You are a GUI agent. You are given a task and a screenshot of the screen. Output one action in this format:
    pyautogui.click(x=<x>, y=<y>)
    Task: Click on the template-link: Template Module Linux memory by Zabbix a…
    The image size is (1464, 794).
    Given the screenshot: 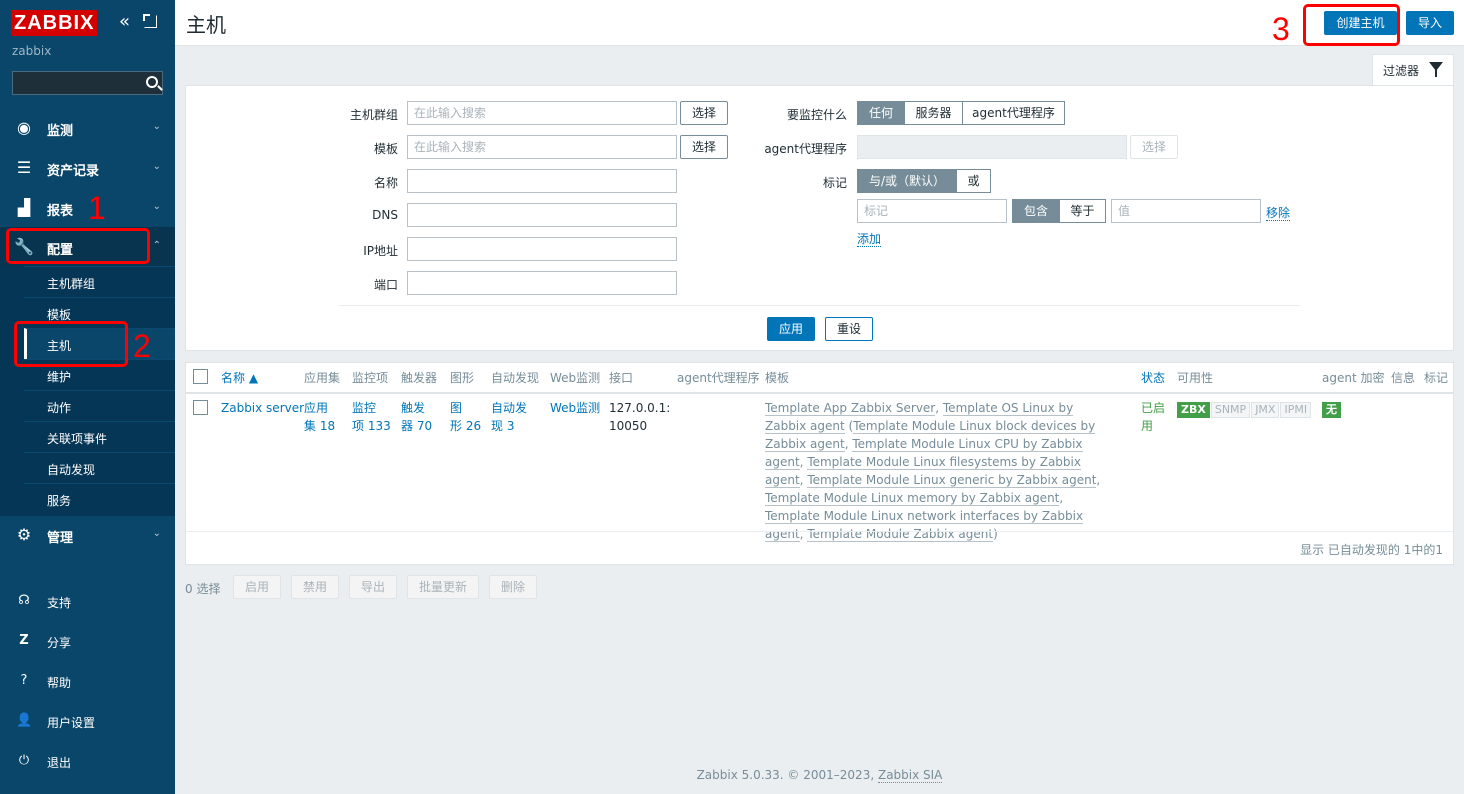 What is the action you would take?
    pyautogui.click(x=912, y=498)
    